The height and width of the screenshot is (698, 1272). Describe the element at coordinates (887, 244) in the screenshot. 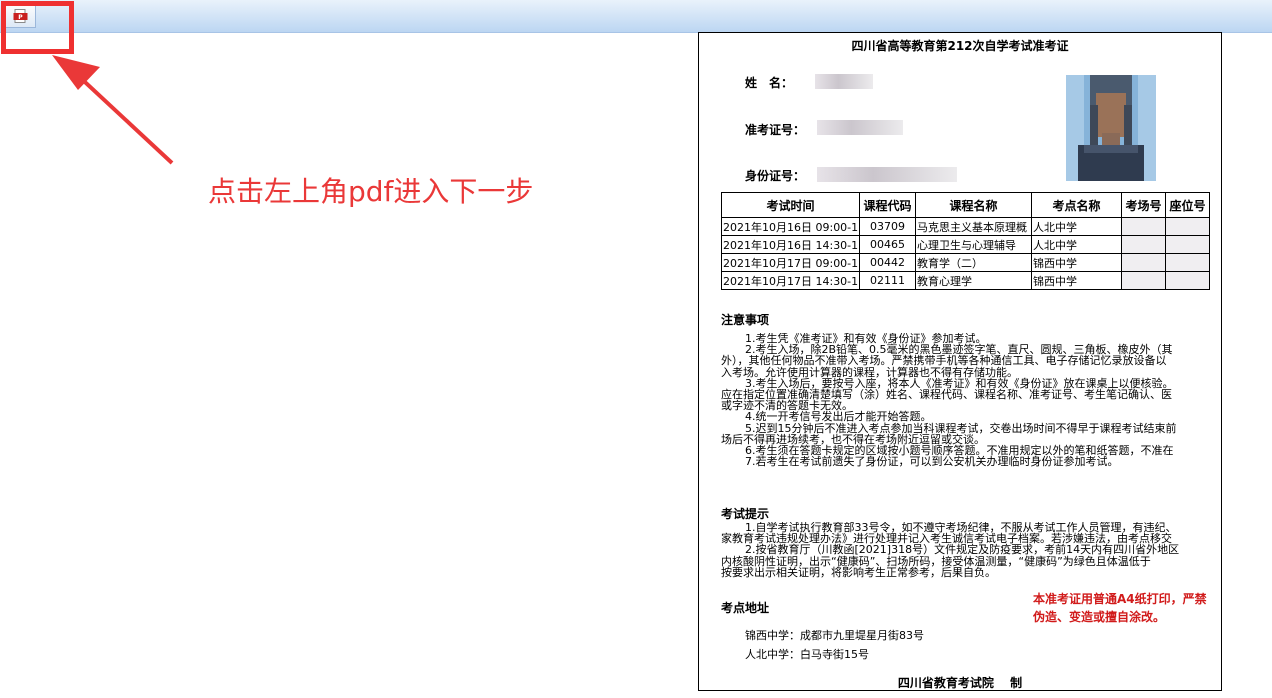

I see `course-code: 00465` at that location.